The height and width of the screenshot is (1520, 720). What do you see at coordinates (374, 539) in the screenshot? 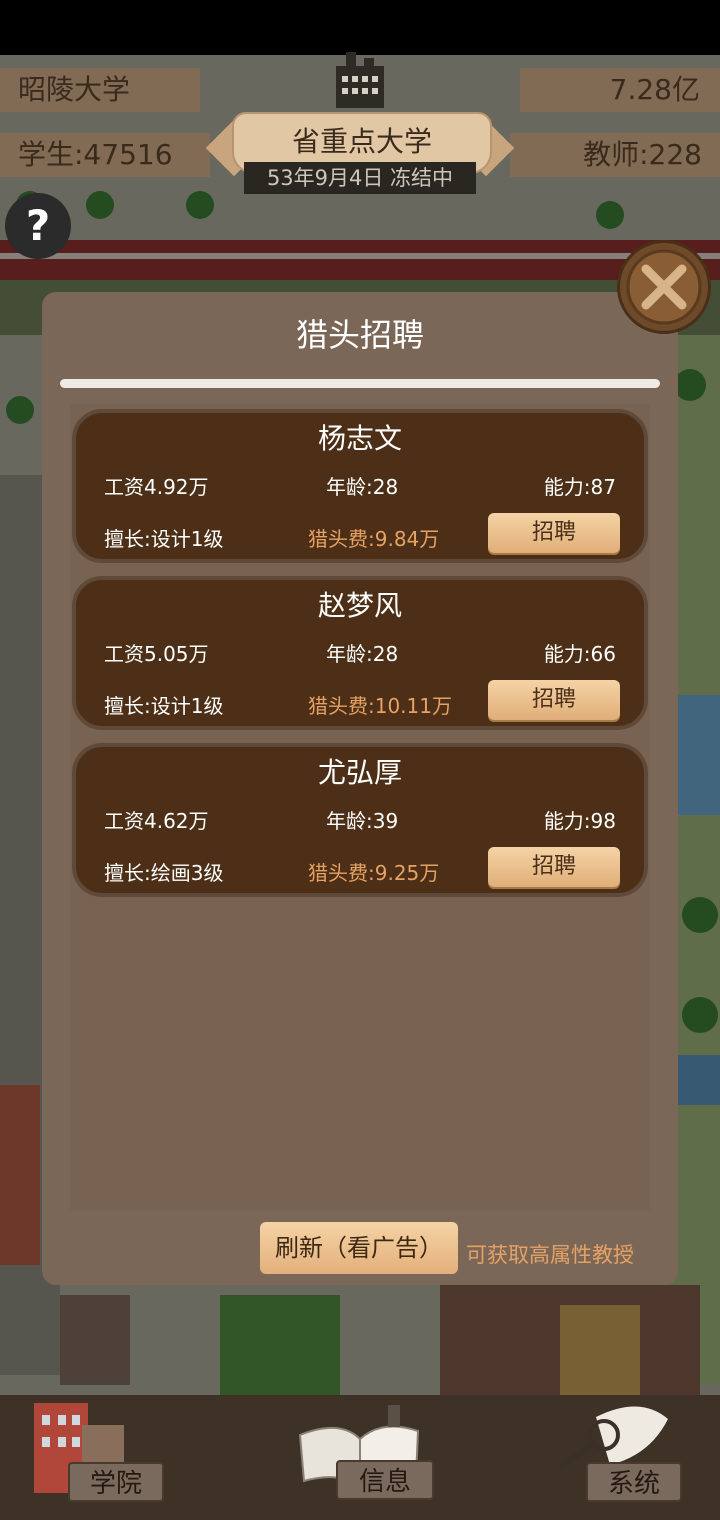
I see `headhunter-fee: 猎头费:9.84万` at bounding box center [374, 539].